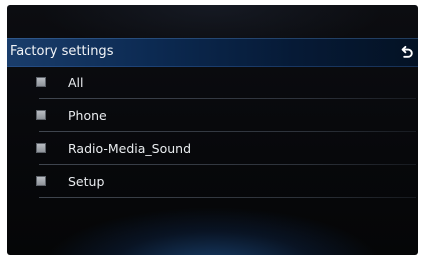 This screenshot has height=260, width=424. What do you see at coordinates (87, 115) in the screenshot?
I see `list-item-label: Phone` at bounding box center [87, 115].